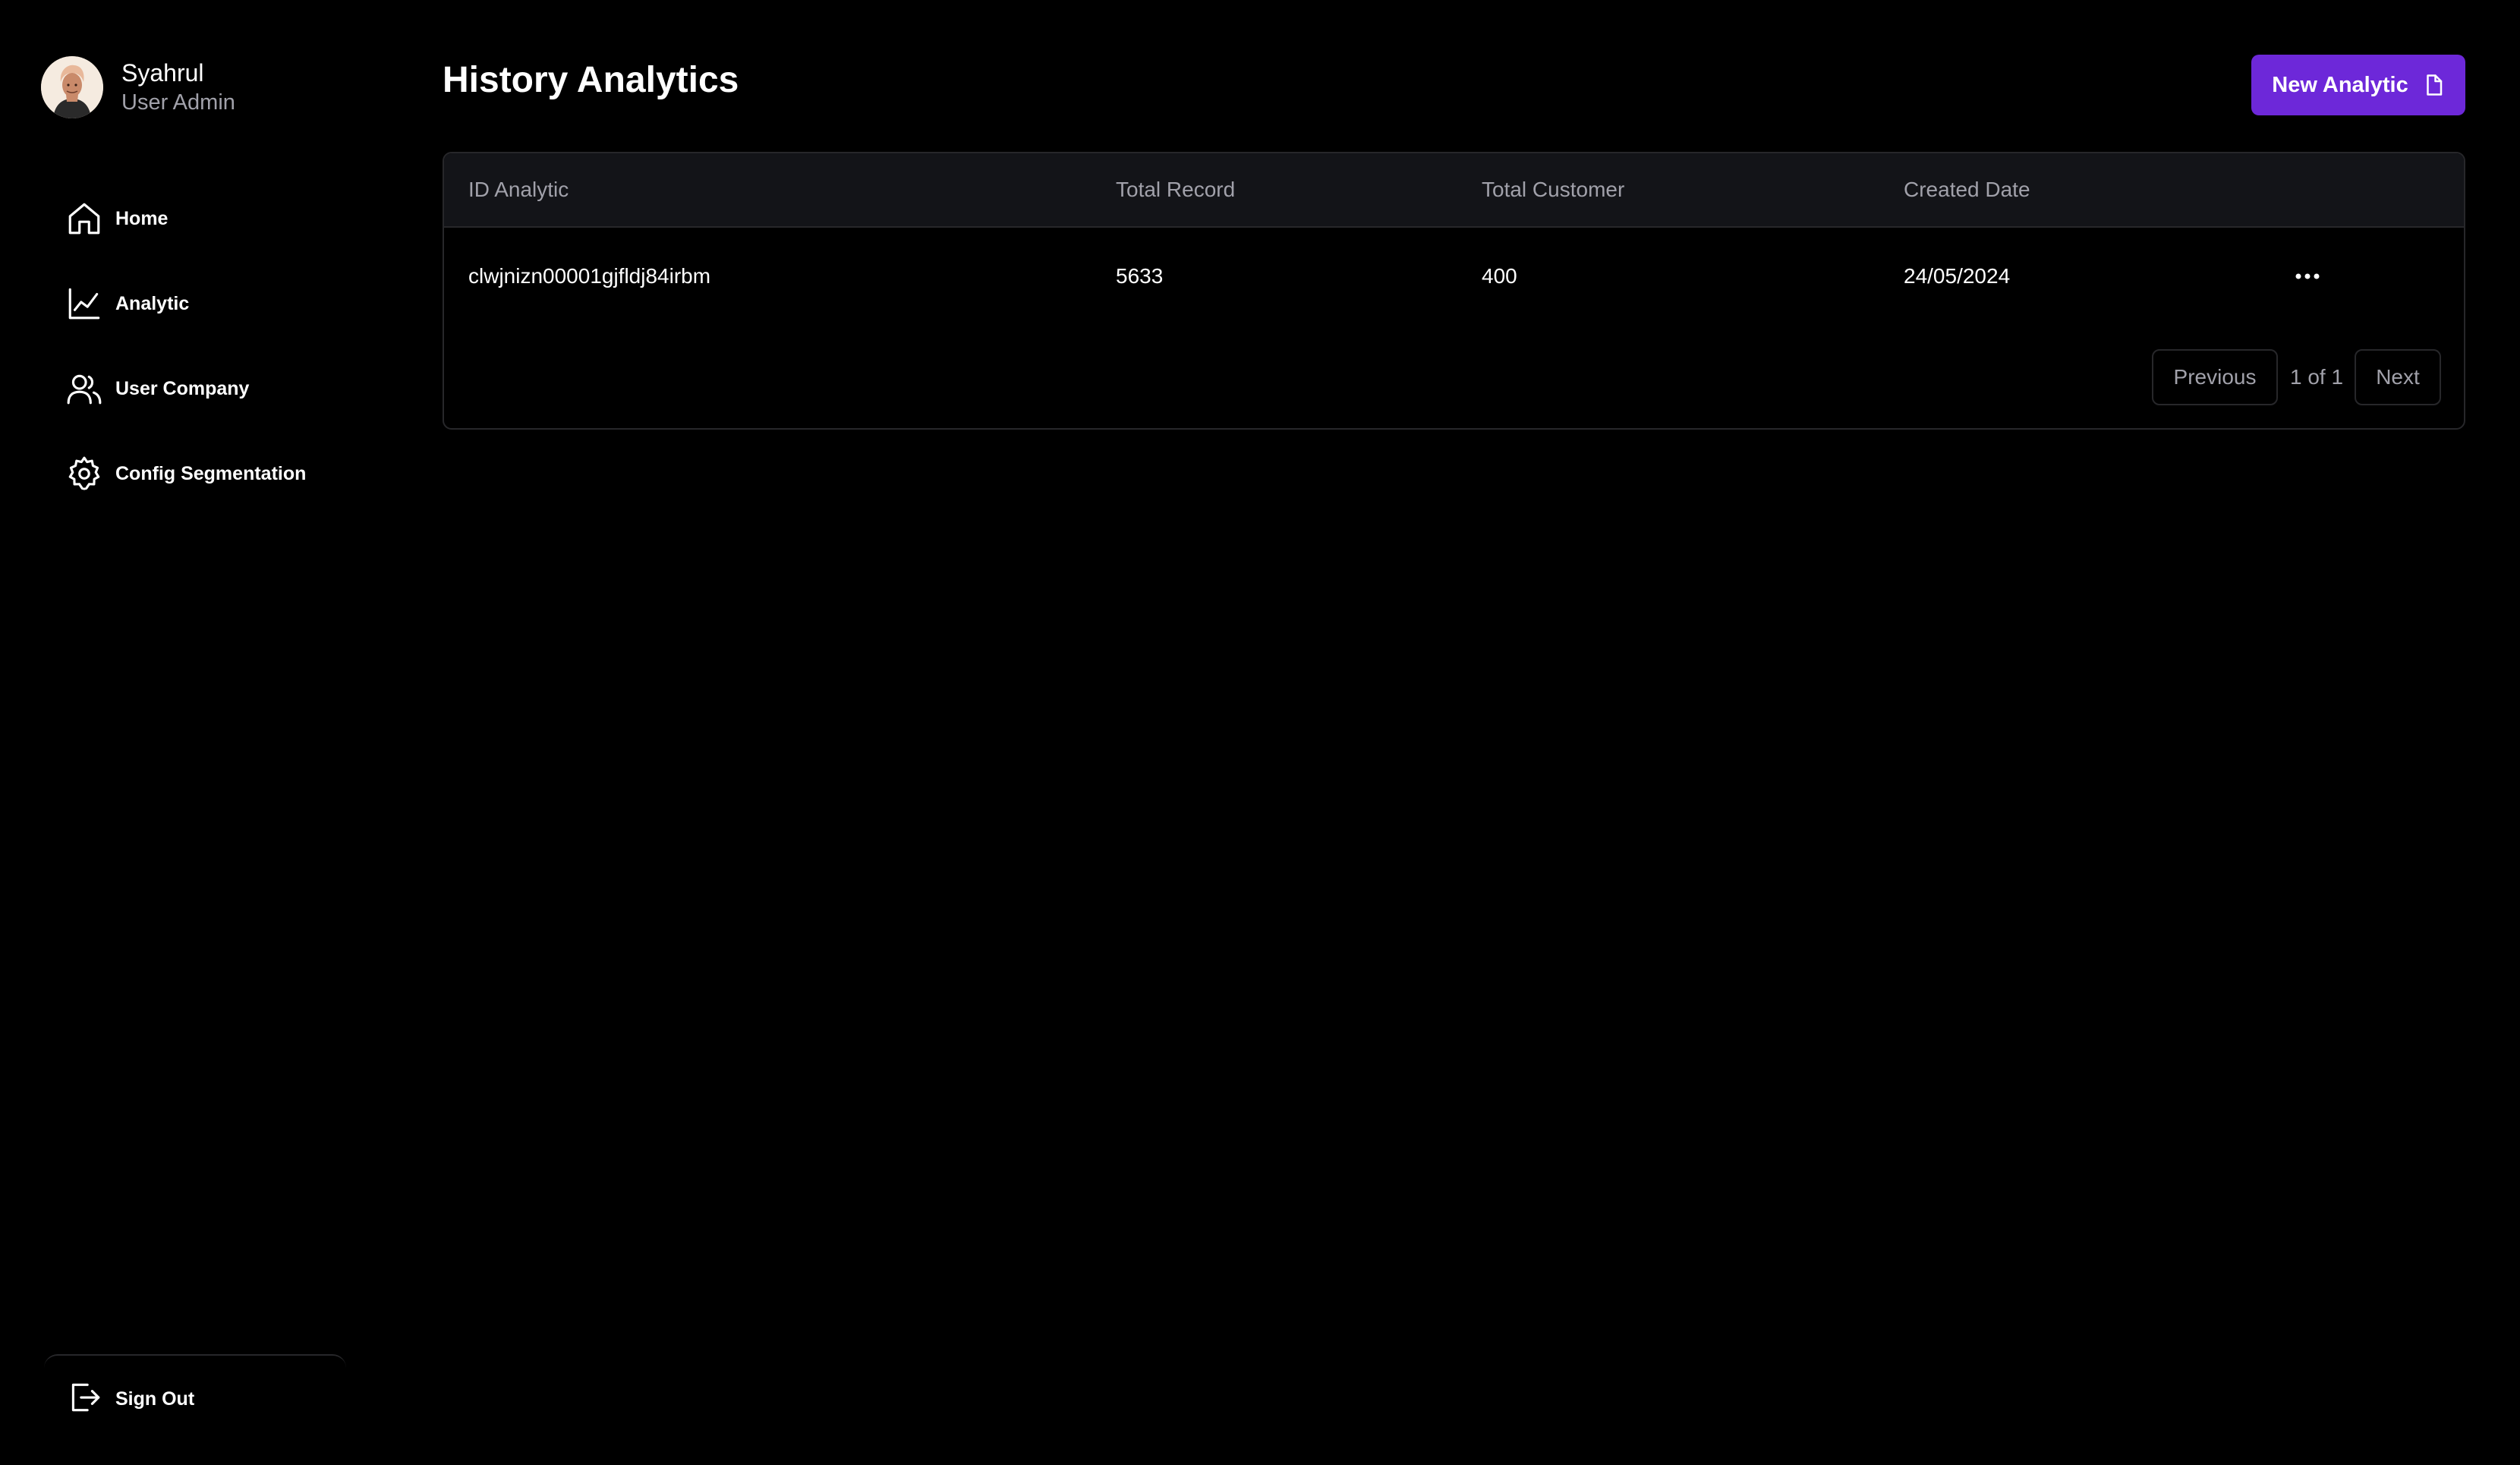 This screenshot has width=2520, height=1465. I want to click on signout-section: Sign Out, so click(195, 1400).